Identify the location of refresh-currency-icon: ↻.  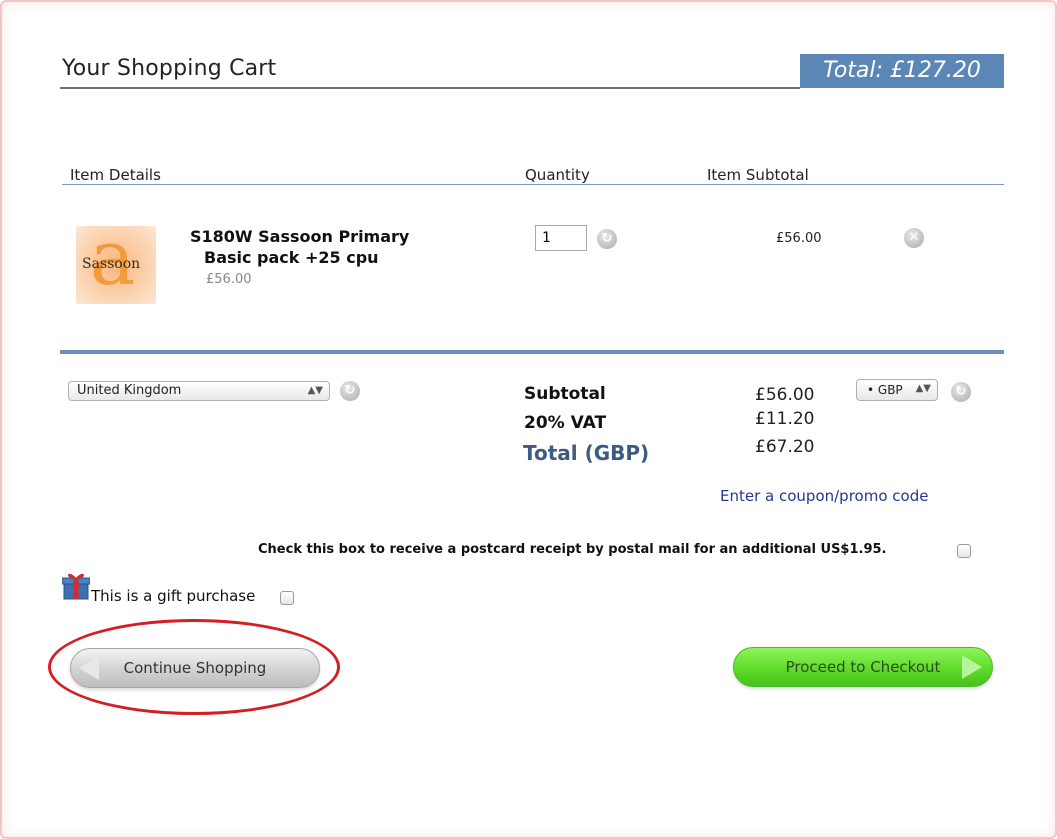
(961, 392).